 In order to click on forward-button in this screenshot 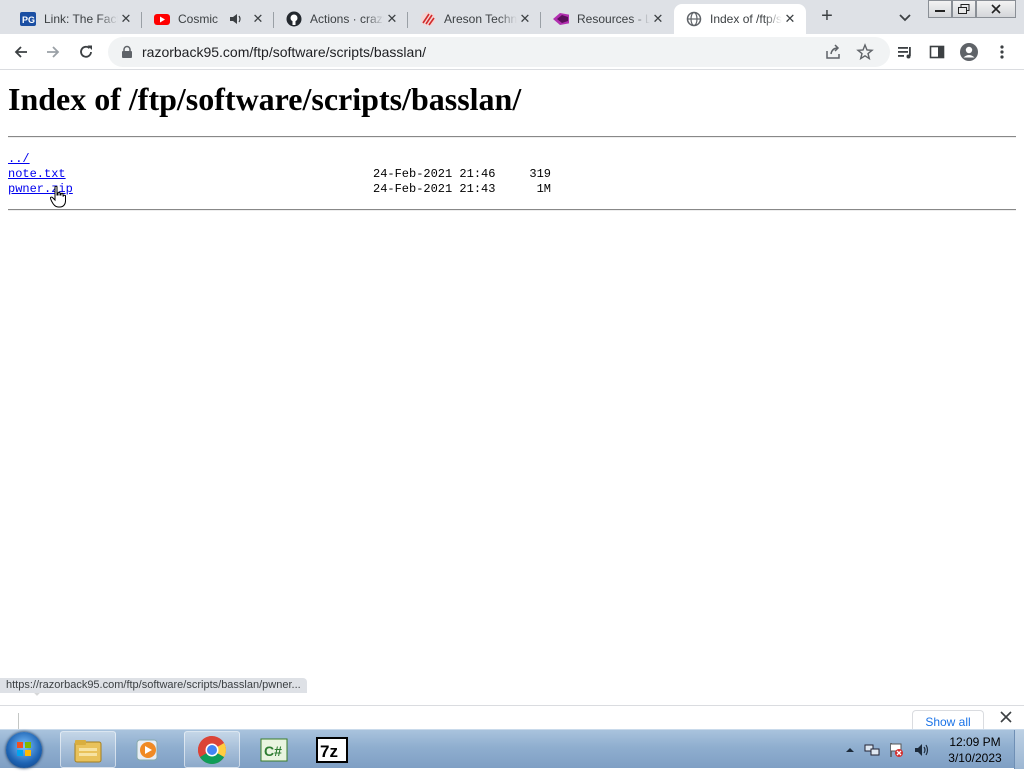, I will do `click(53, 52)`.